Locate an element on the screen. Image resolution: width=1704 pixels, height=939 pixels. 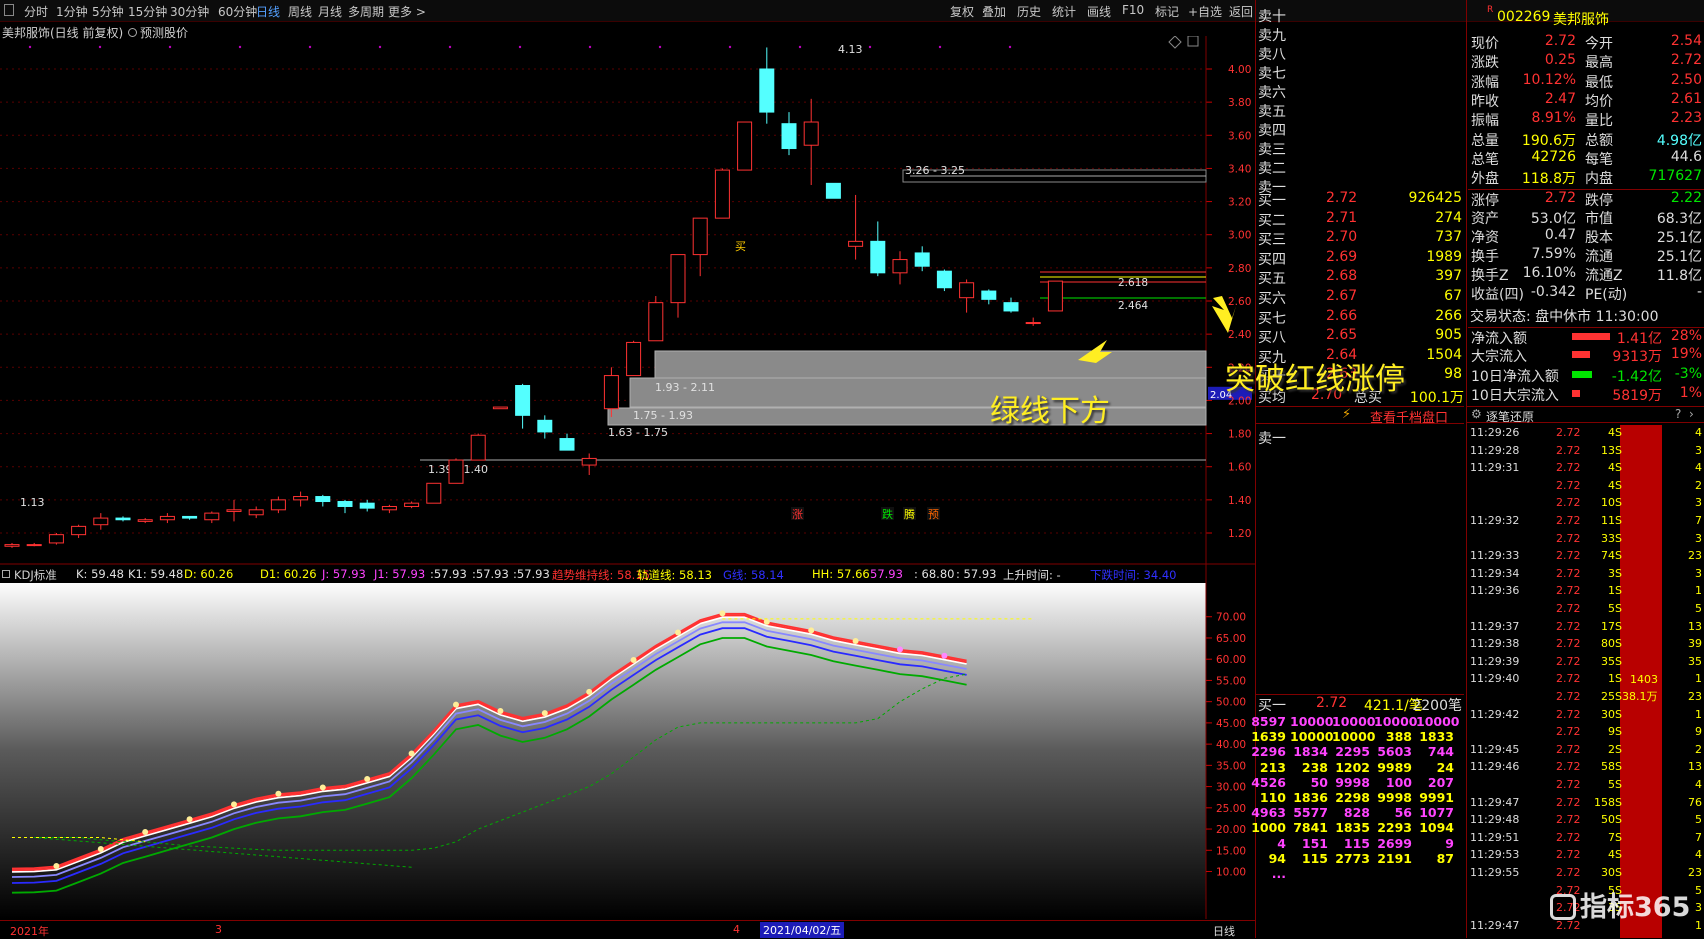
toolbar-button-5: F10 is located at coordinates (1133, 10).